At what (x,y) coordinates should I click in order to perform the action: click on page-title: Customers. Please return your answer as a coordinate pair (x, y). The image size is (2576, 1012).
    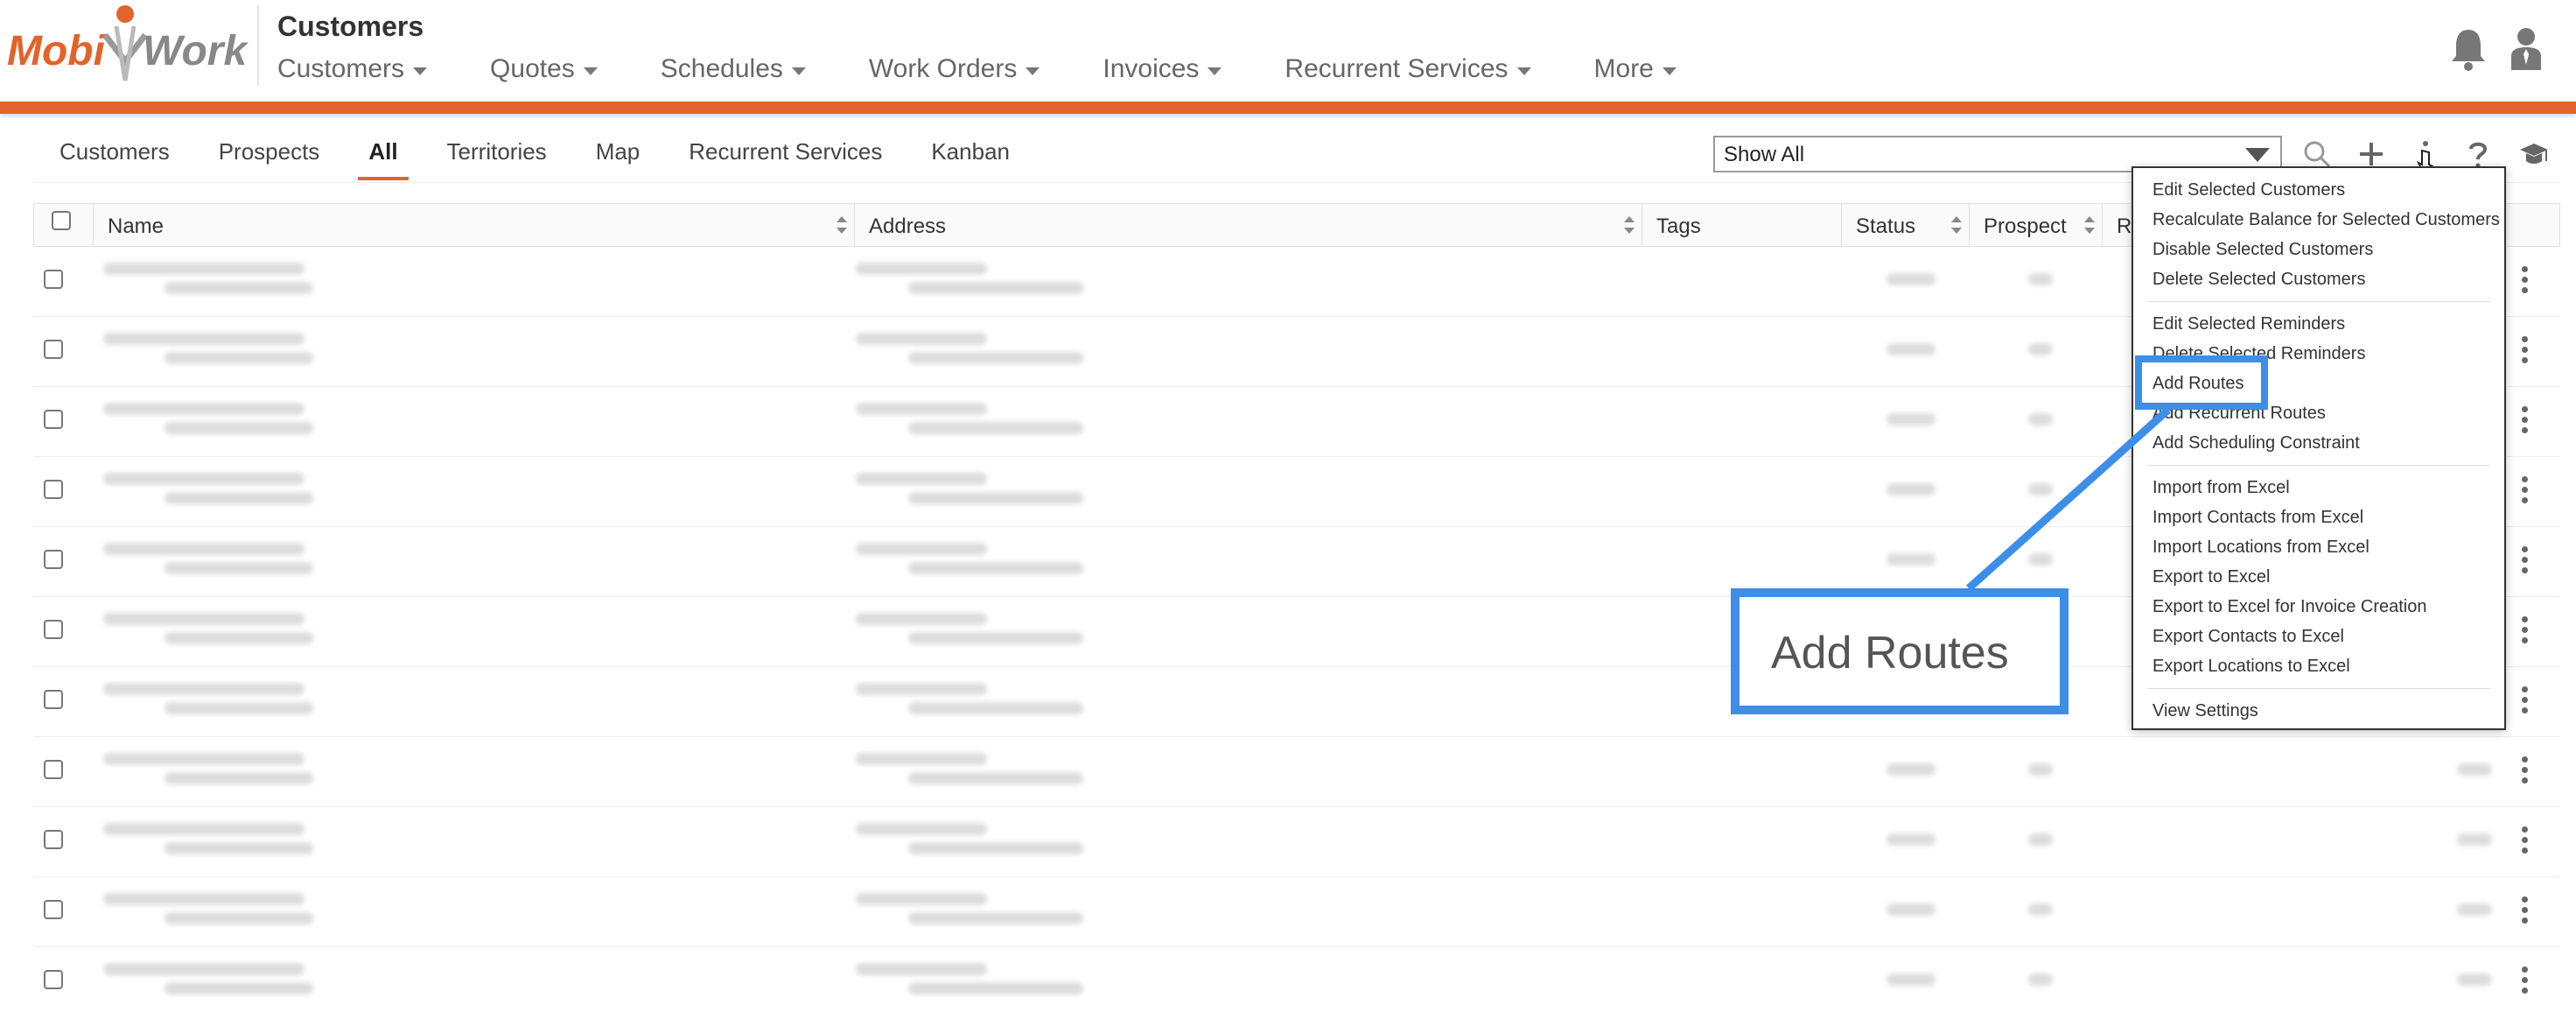
    Looking at the image, I should click on (350, 26).